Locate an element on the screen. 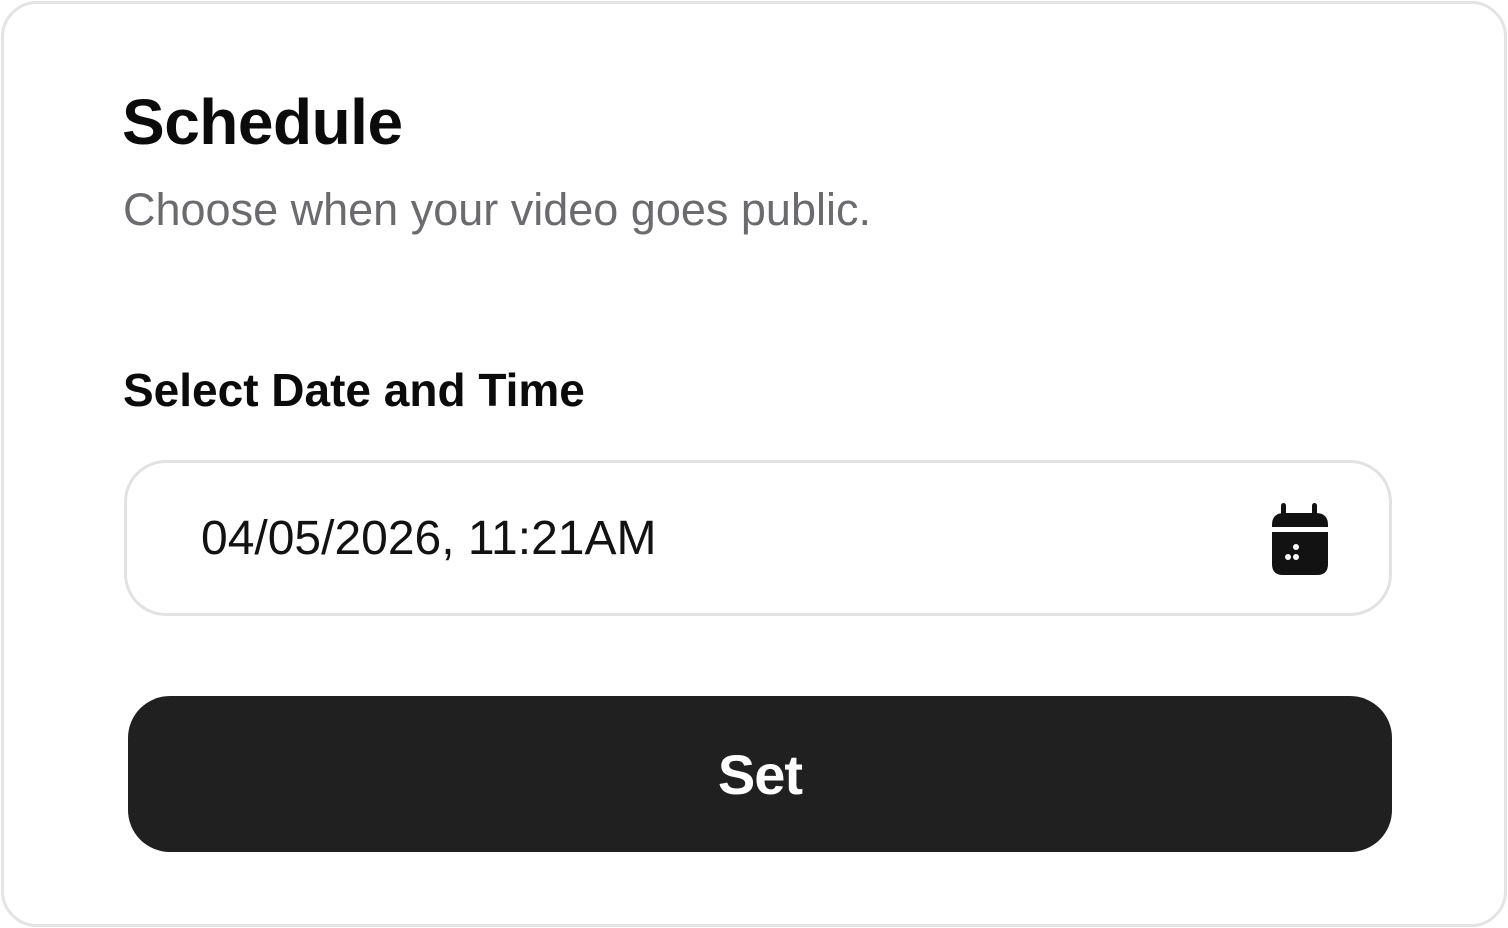  calendar-icon is located at coordinates (1300, 539).